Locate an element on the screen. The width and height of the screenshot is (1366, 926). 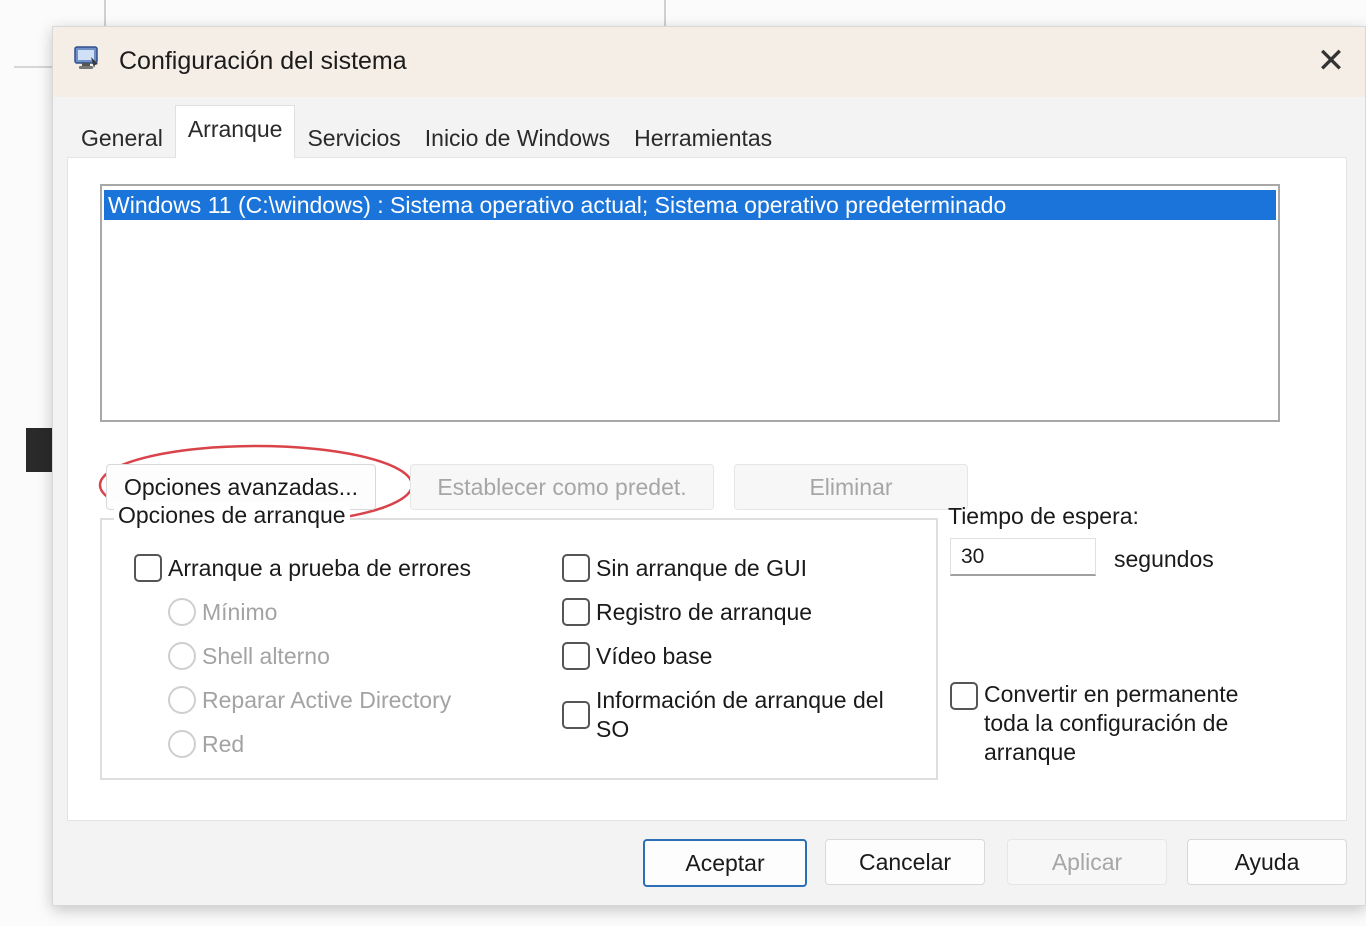
cancel-button: Cancelar is located at coordinates (905, 862).